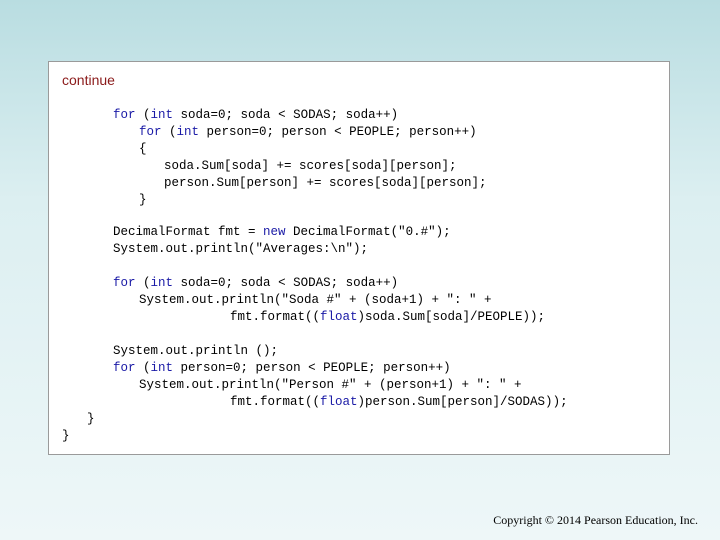  I want to click on code-line: soda.Sum[soda] += scores[soda][person];, so click(310, 166).